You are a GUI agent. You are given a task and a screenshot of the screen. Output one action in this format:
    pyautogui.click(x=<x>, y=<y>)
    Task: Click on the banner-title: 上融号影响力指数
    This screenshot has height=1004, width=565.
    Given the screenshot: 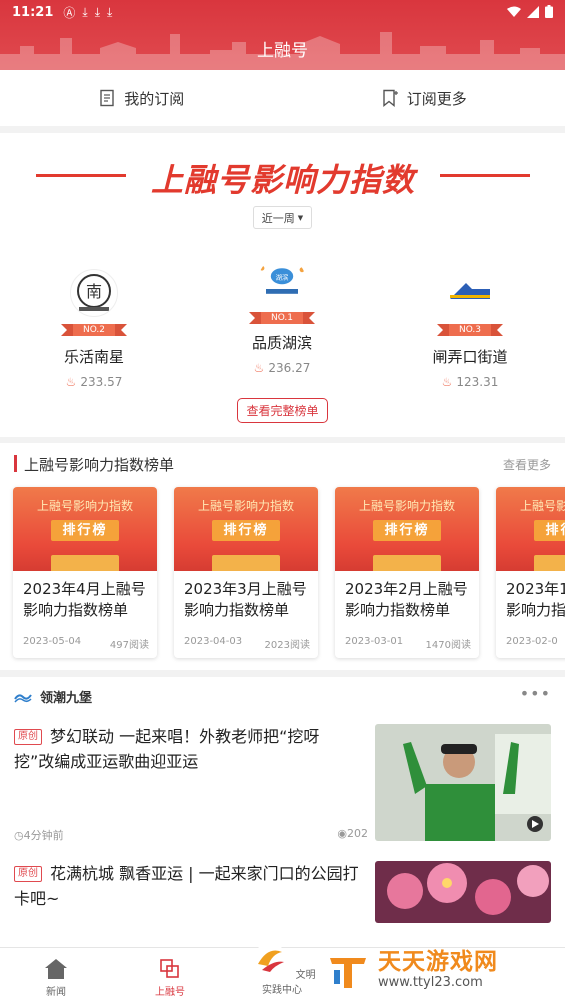 What is the action you would take?
    pyautogui.click(x=282, y=180)
    